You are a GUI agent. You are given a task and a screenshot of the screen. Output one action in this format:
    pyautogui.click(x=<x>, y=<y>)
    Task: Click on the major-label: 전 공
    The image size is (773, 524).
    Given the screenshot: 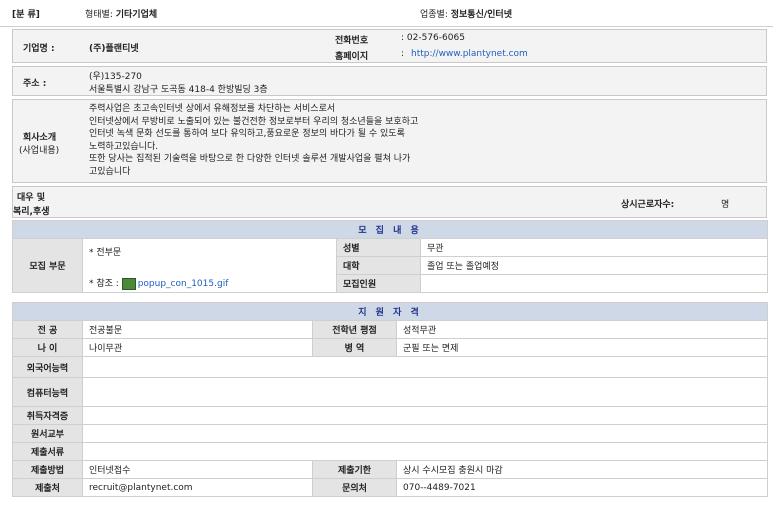 What is the action you would take?
    pyautogui.click(x=47, y=329)
    